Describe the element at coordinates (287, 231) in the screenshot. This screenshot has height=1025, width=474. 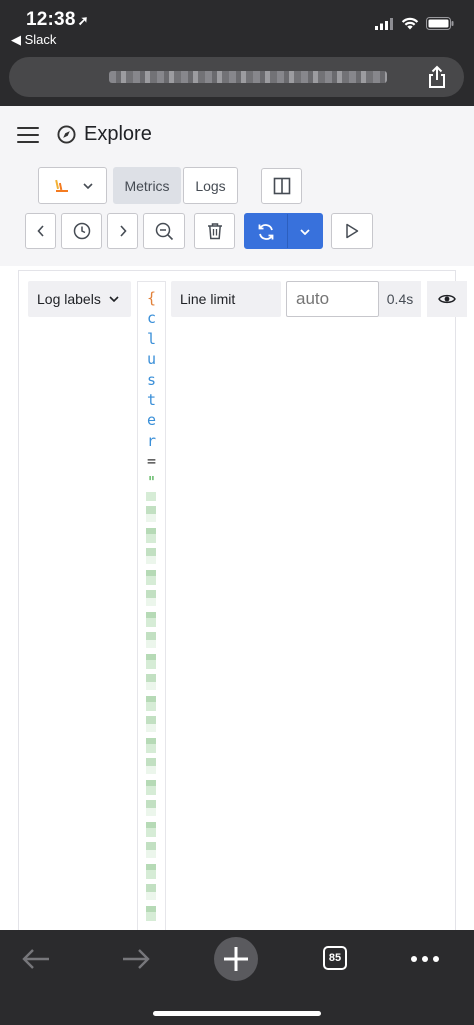
I see `run-button-divider` at that location.